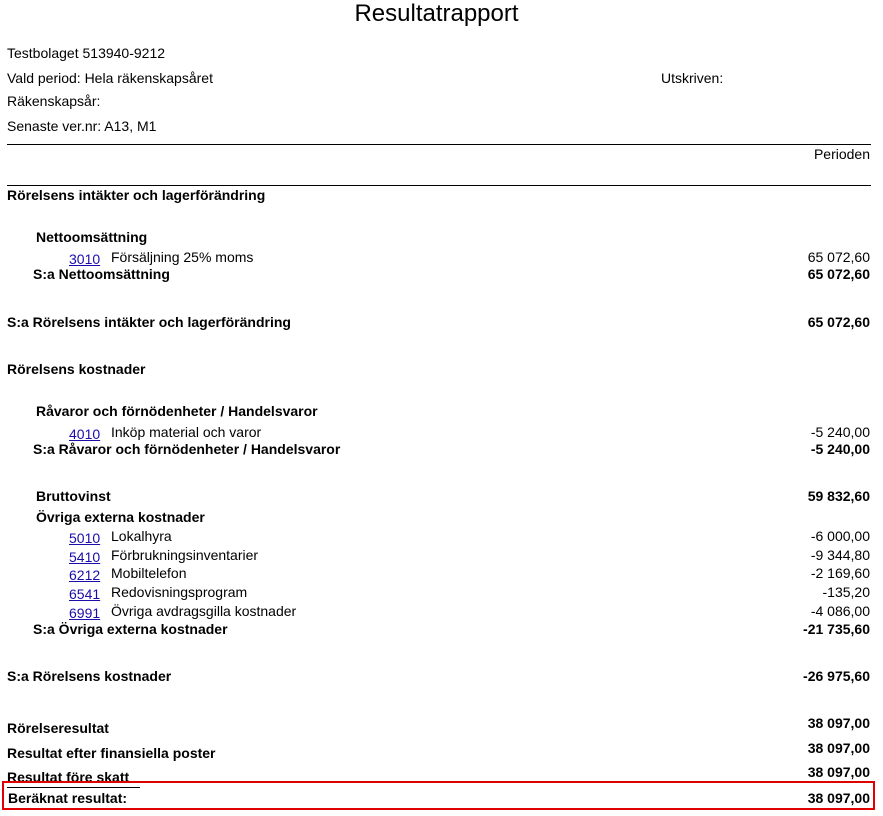 This screenshot has width=883, height=816. What do you see at coordinates (836, 629) in the screenshot?
I see `other-external-costs-sum-amount: -21 735,60` at bounding box center [836, 629].